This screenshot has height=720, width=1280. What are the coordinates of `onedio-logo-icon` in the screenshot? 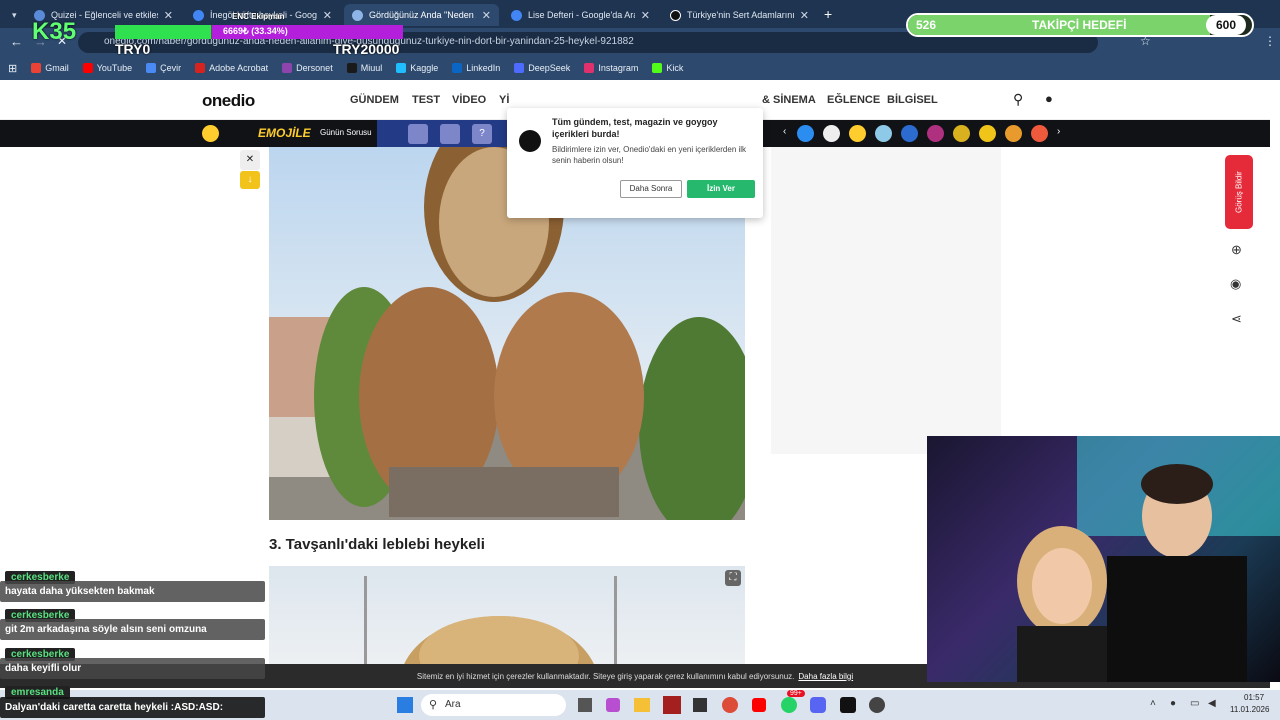 It's located at (530, 141).